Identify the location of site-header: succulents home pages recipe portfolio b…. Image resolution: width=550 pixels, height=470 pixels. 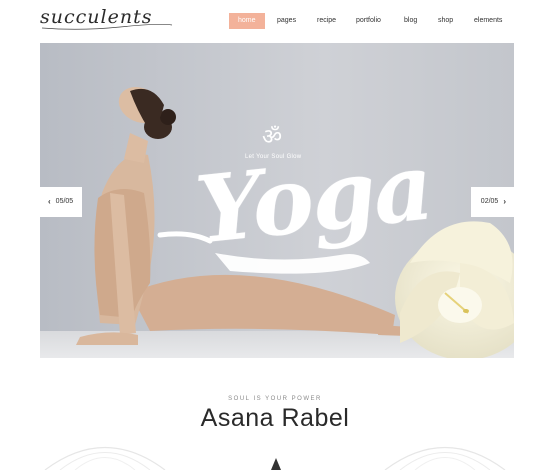
(275, 21).